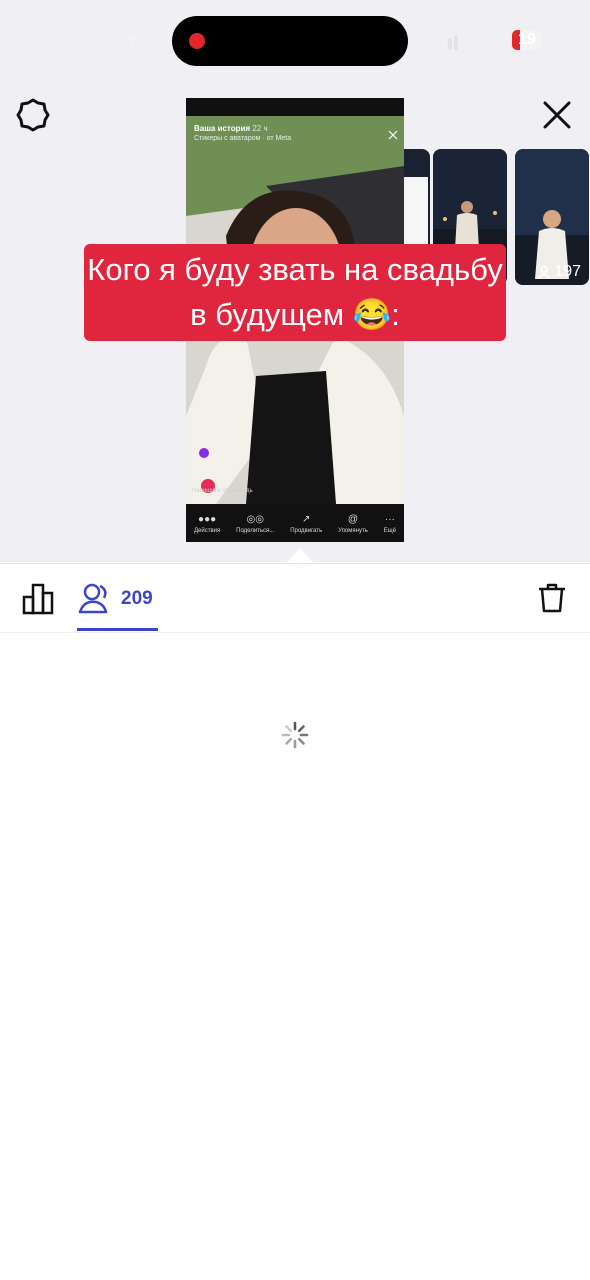 The image size is (590, 1280). Describe the element at coordinates (137, 599) in the screenshot. I see `viewers-count: 209` at that location.